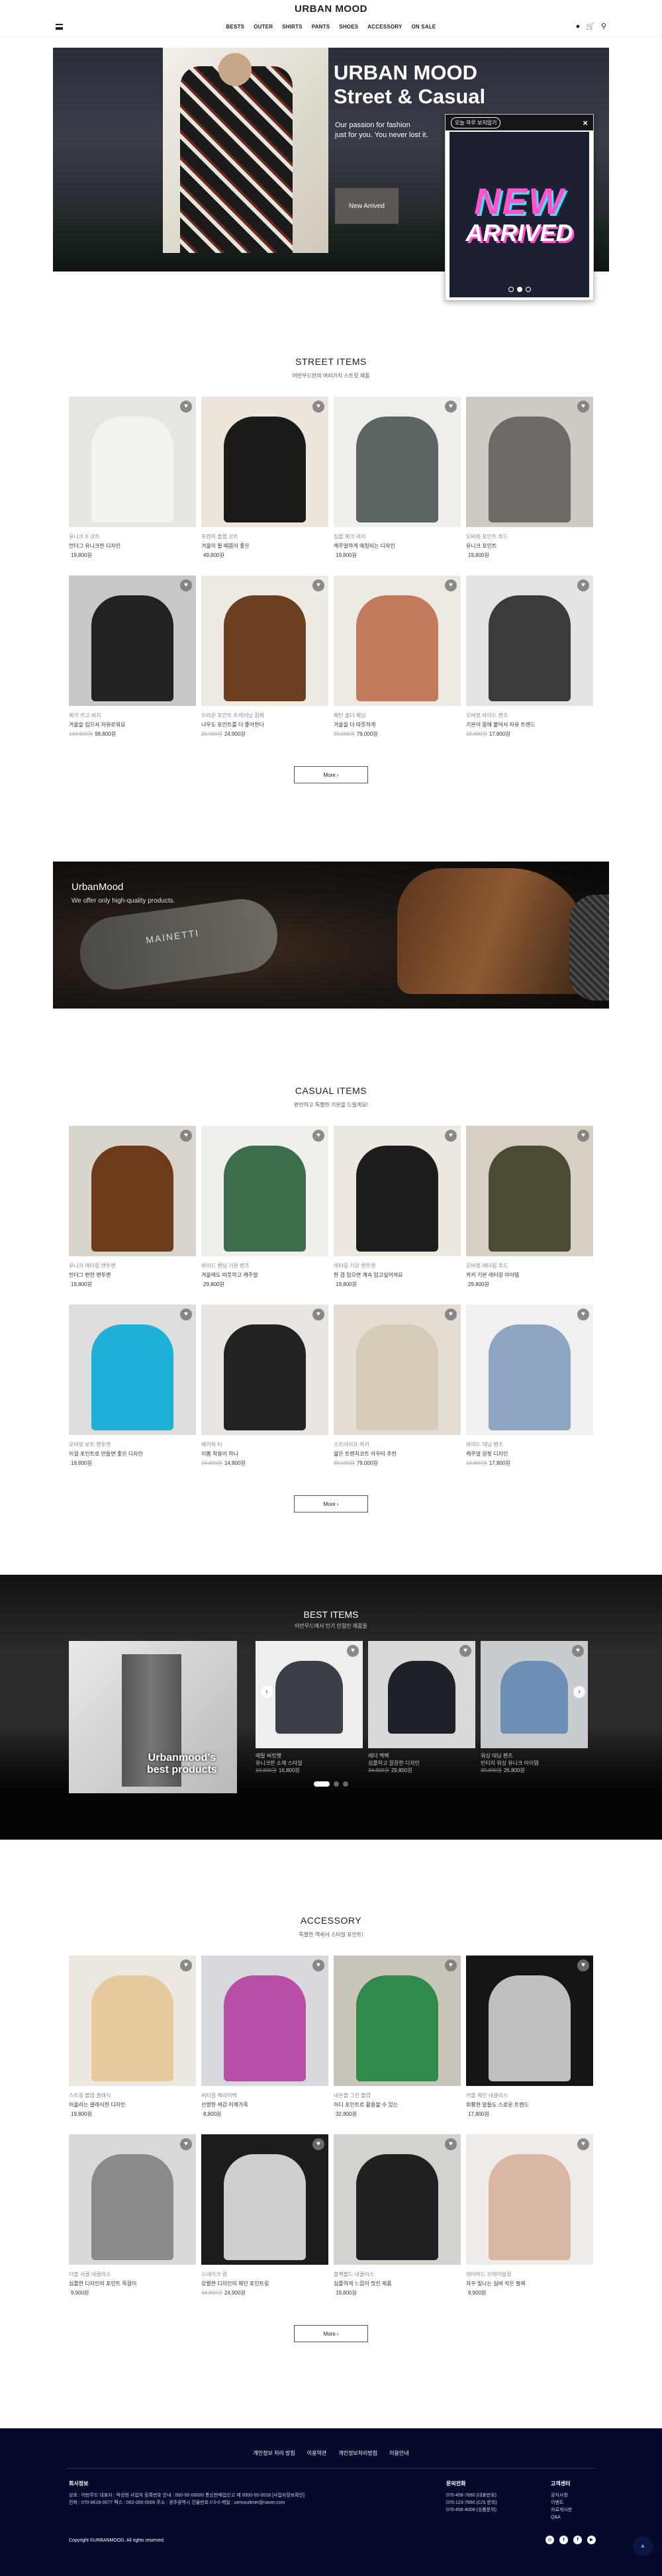 The width and height of the screenshot is (662, 2576). What do you see at coordinates (358, 2453) in the screenshot?
I see `footer-link: 개인정보처리방침` at bounding box center [358, 2453].